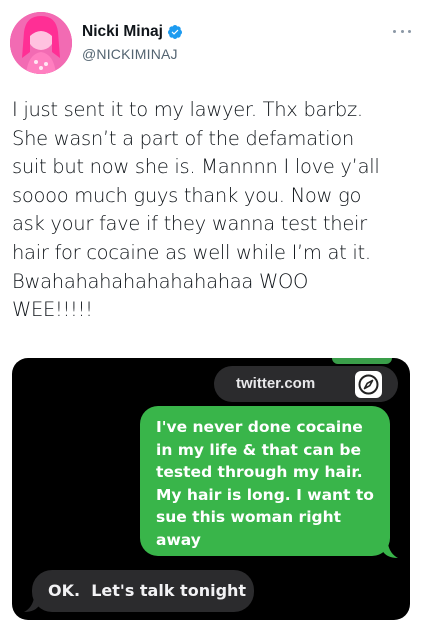 The width and height of the screenshot is (425, 640). I want to click on verified-badge-icon, so click(174, 32).